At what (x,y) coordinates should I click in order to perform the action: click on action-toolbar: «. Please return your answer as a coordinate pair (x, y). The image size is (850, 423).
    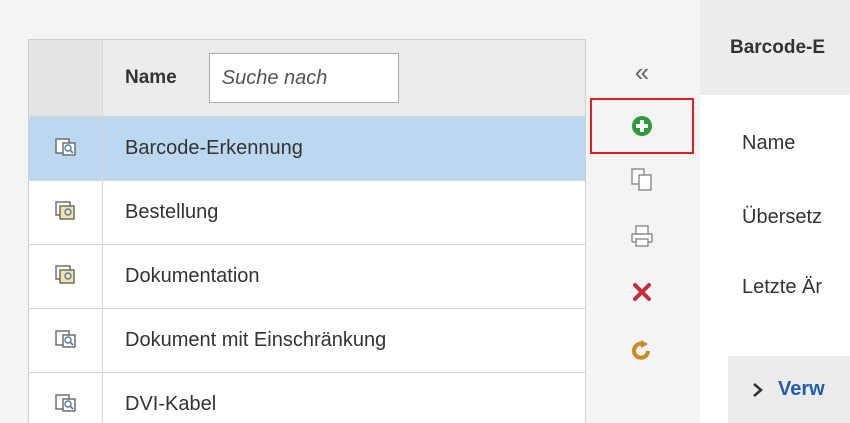
    Looking at the image, I should click on (642, 231).